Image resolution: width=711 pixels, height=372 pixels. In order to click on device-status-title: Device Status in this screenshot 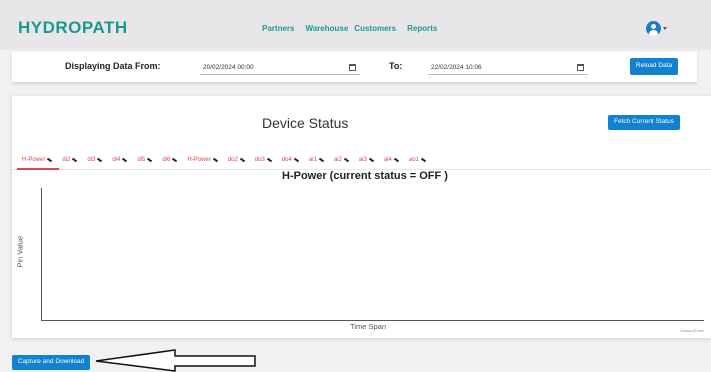, I will do `click(305, 123)`.